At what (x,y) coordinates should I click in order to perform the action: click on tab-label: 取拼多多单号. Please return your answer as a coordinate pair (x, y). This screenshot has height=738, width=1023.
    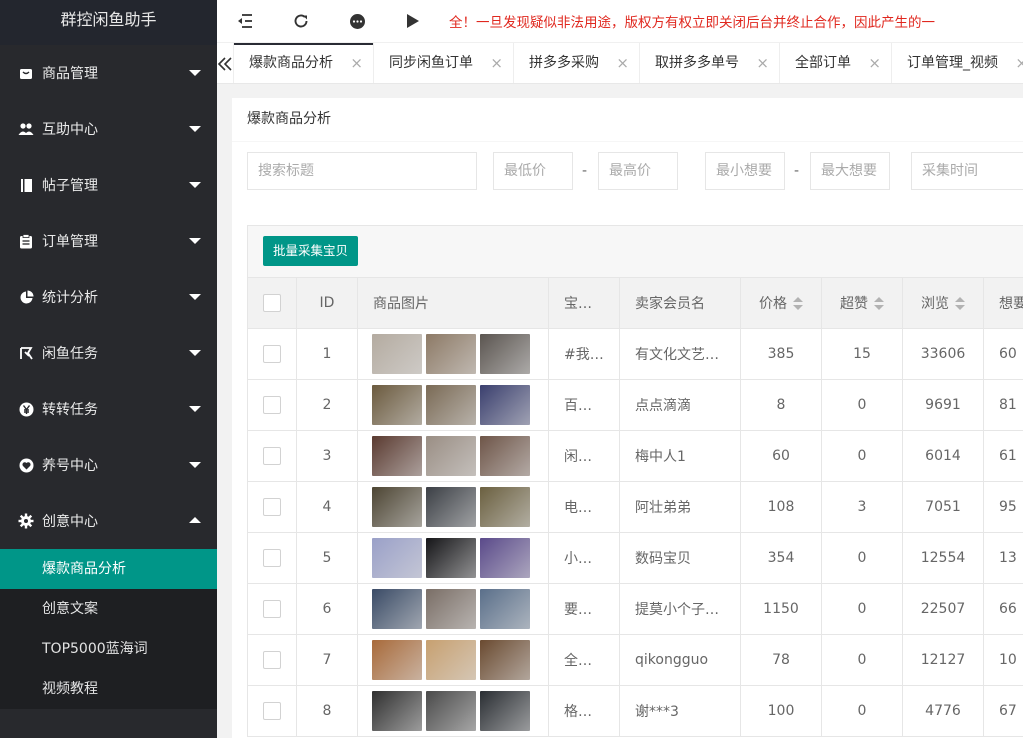
    Looking at the image, I should click on (697, 63).